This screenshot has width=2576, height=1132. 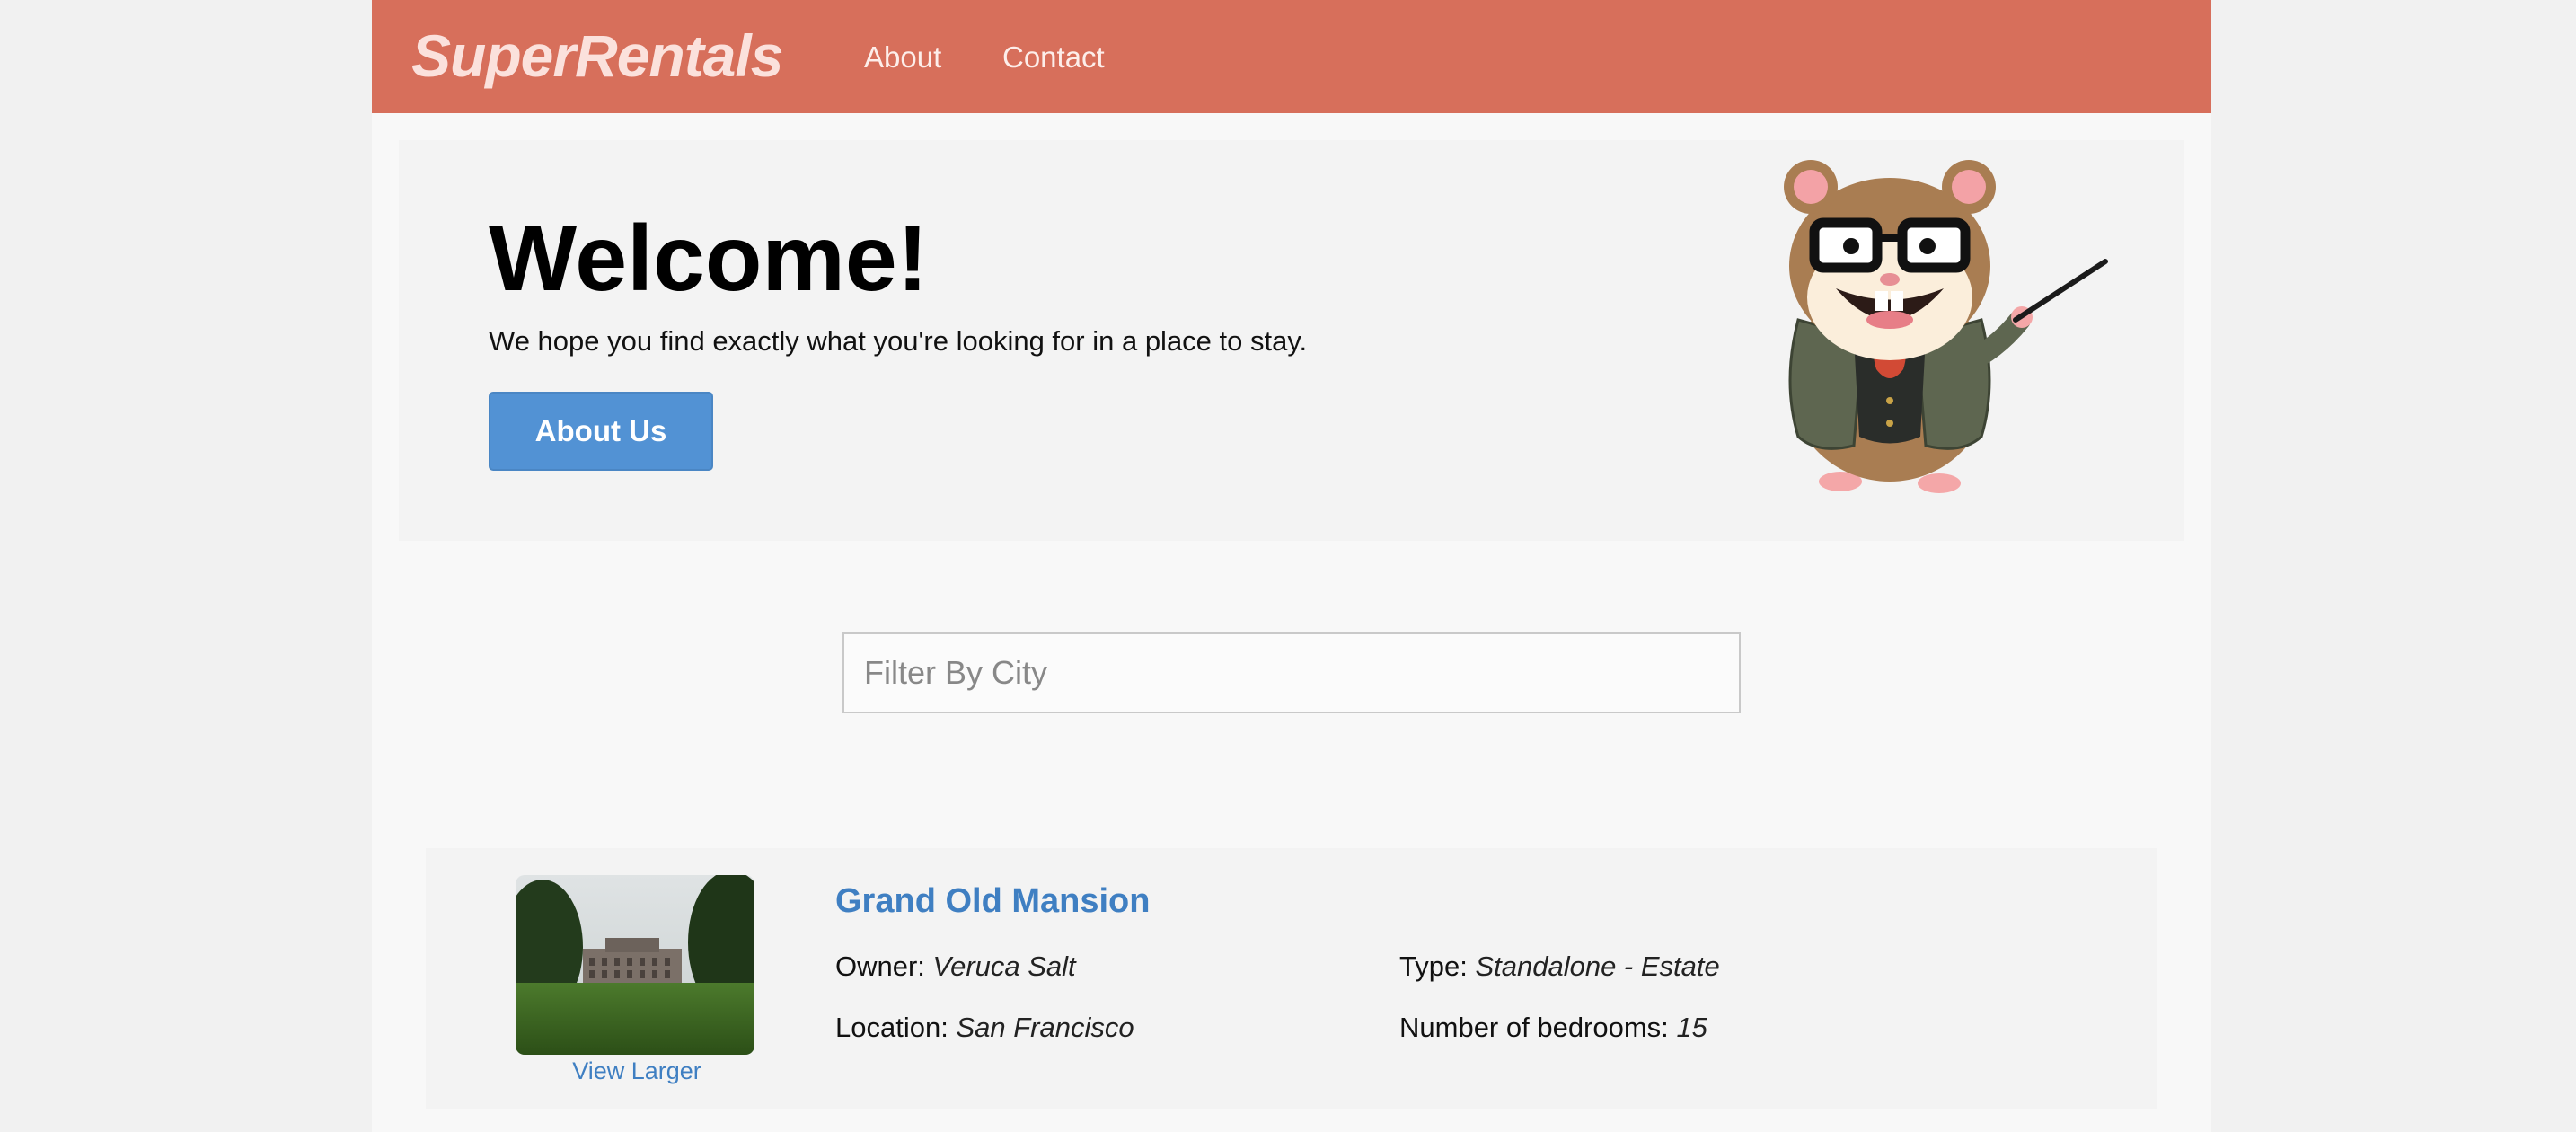 What do you see at coordinates (1691, 1027) in the screenshot?
I see `bedrooms-value: 15` at bounding box center [1691, 1027].